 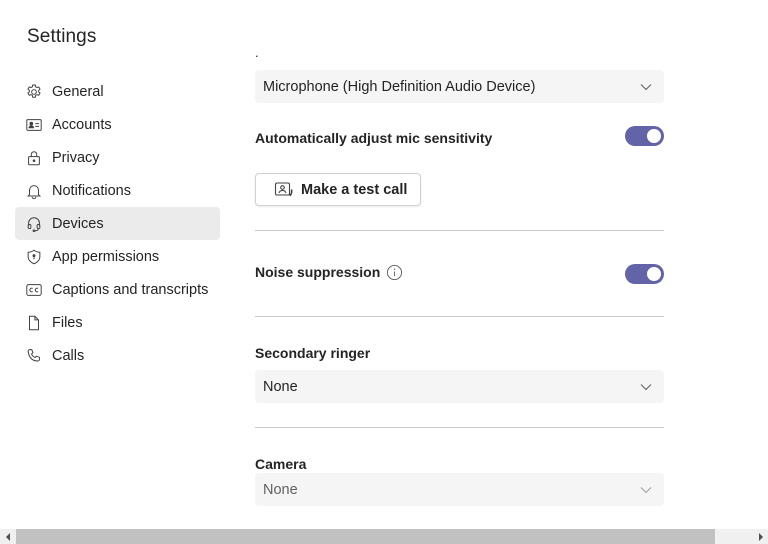 What do you see at coordinates (257, 55) in the screenshot?
I see `clipped-section-label: .` at bounding box center [257, 55].